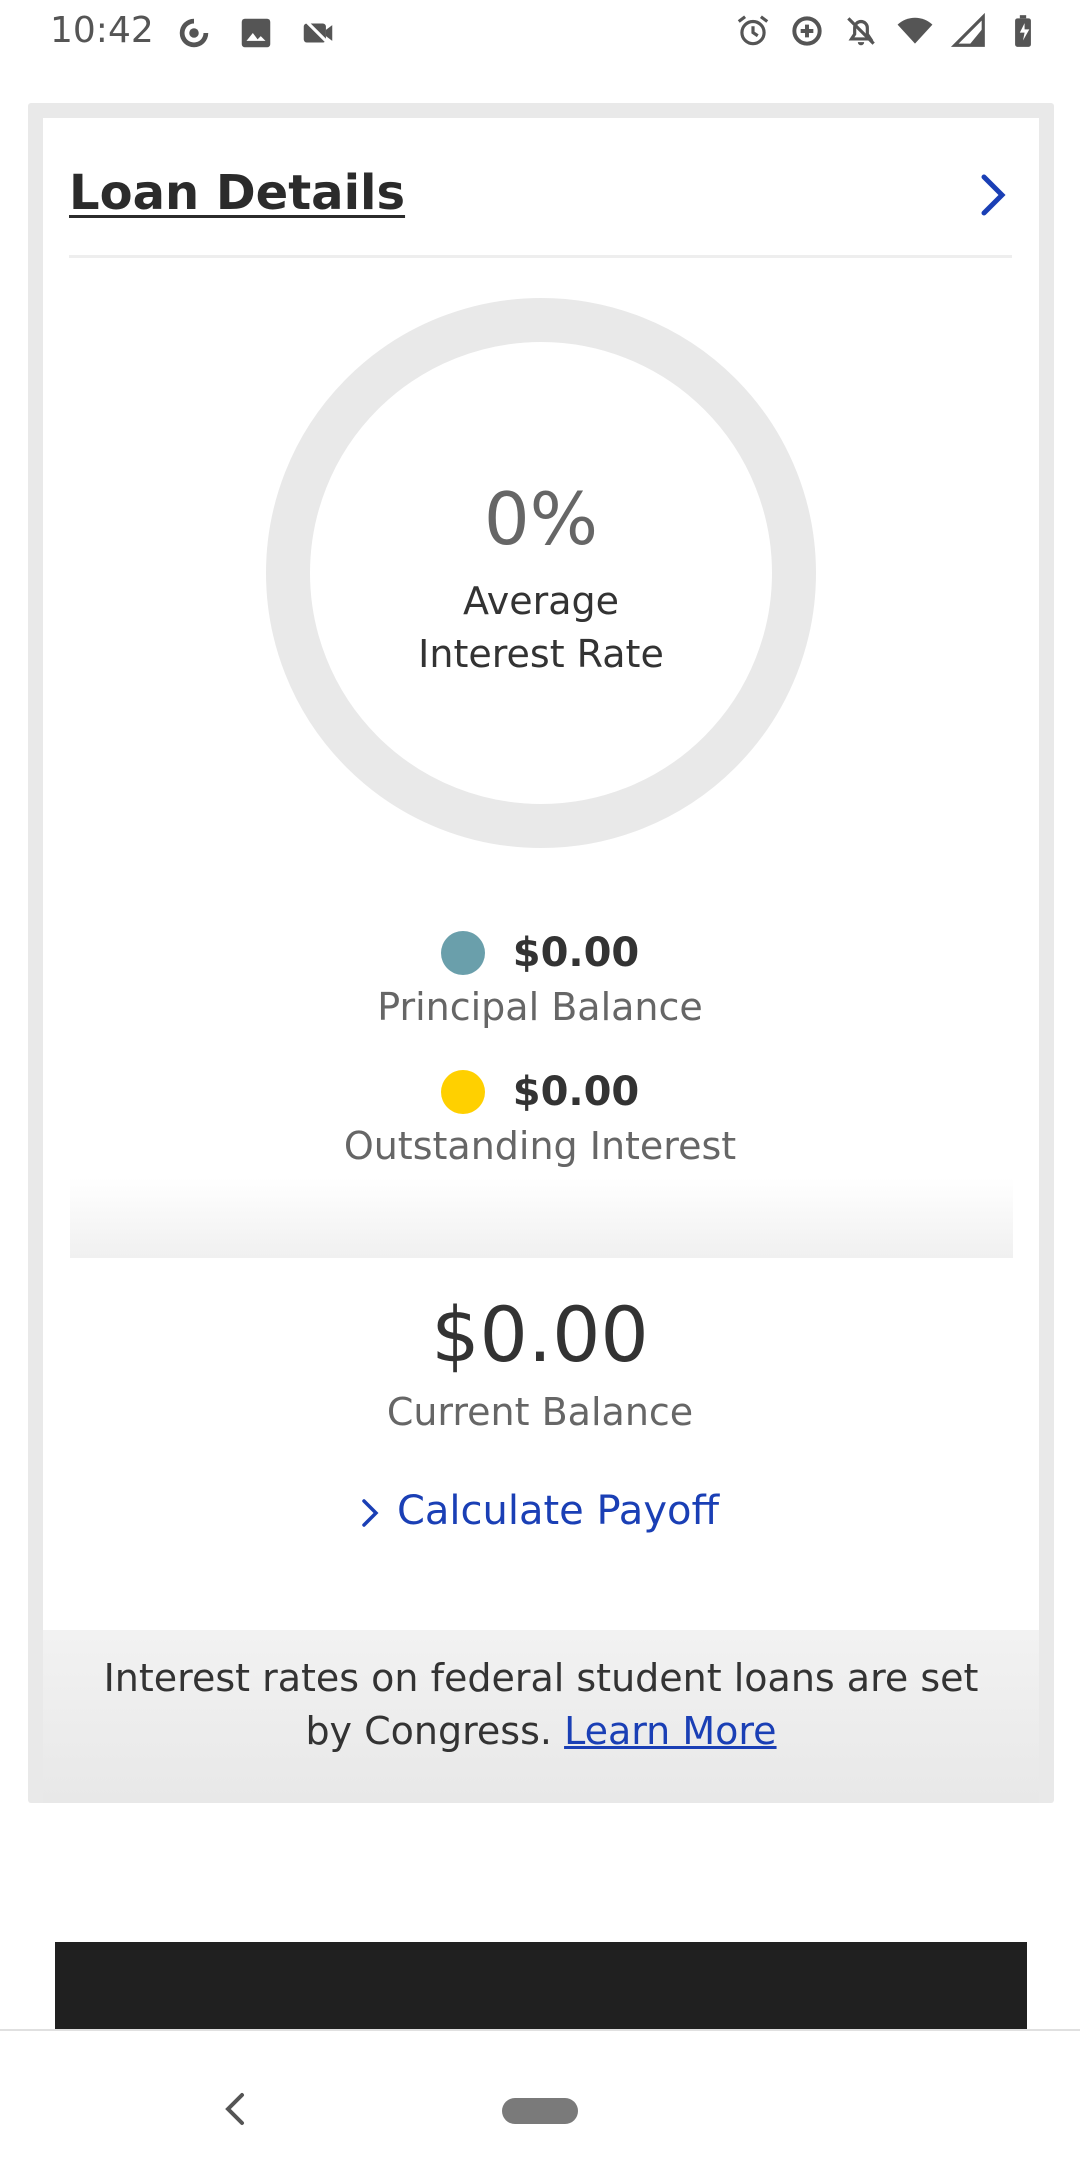  Describe the element at coordinates (888, 31) in the screenshot. I see `status-right-icons` at that location.